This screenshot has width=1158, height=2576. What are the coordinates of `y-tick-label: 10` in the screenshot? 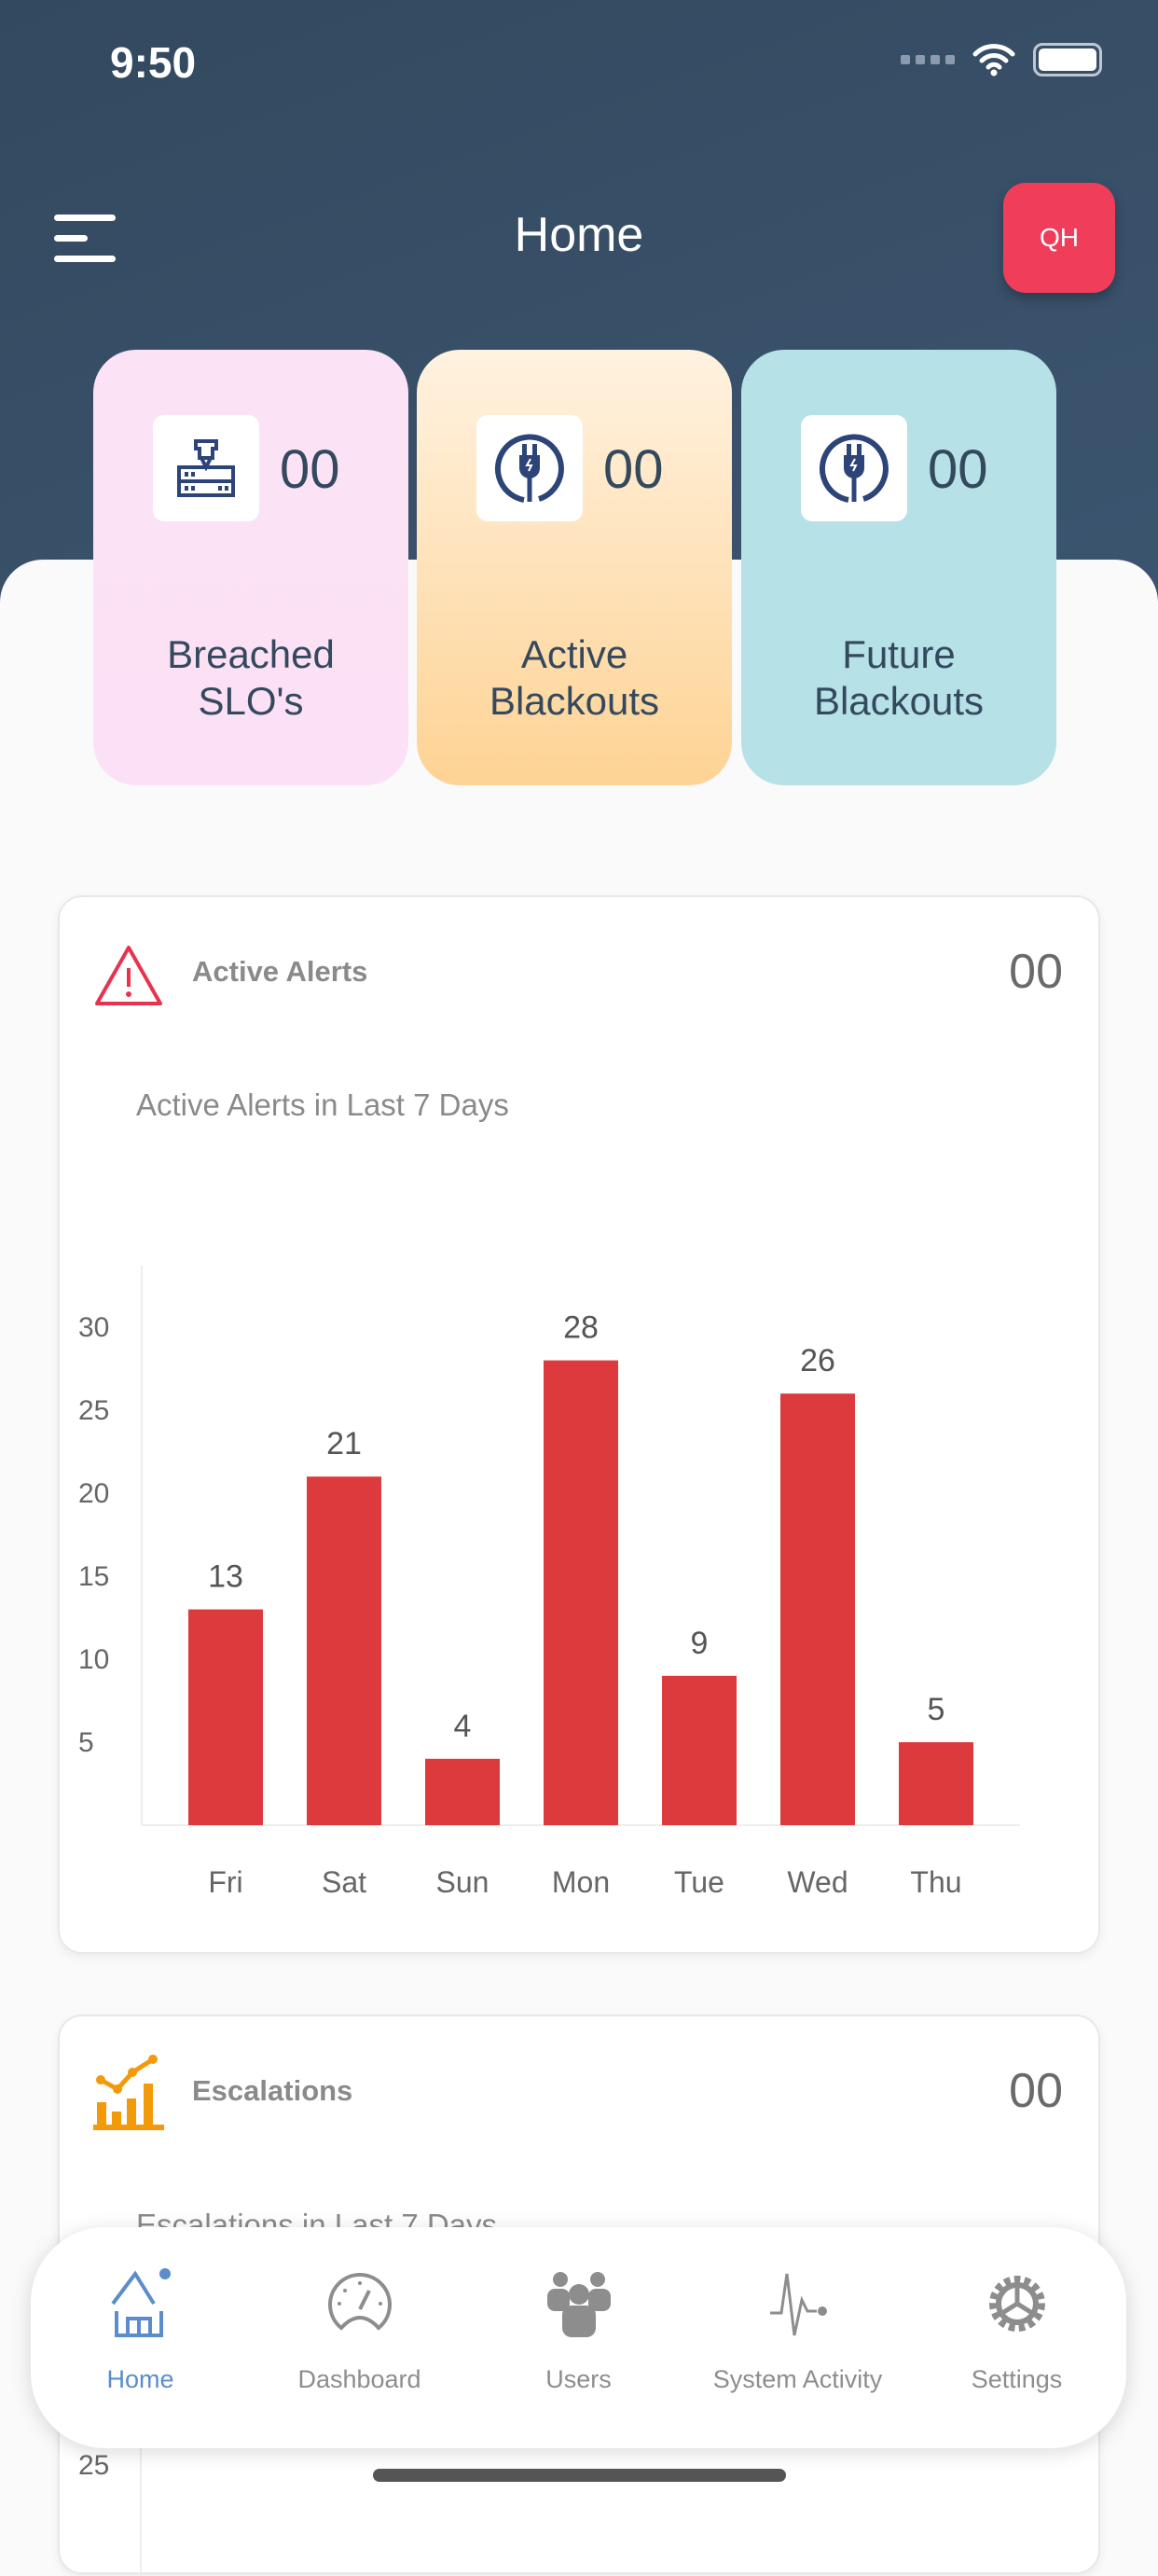 It's located at (94, 1659).